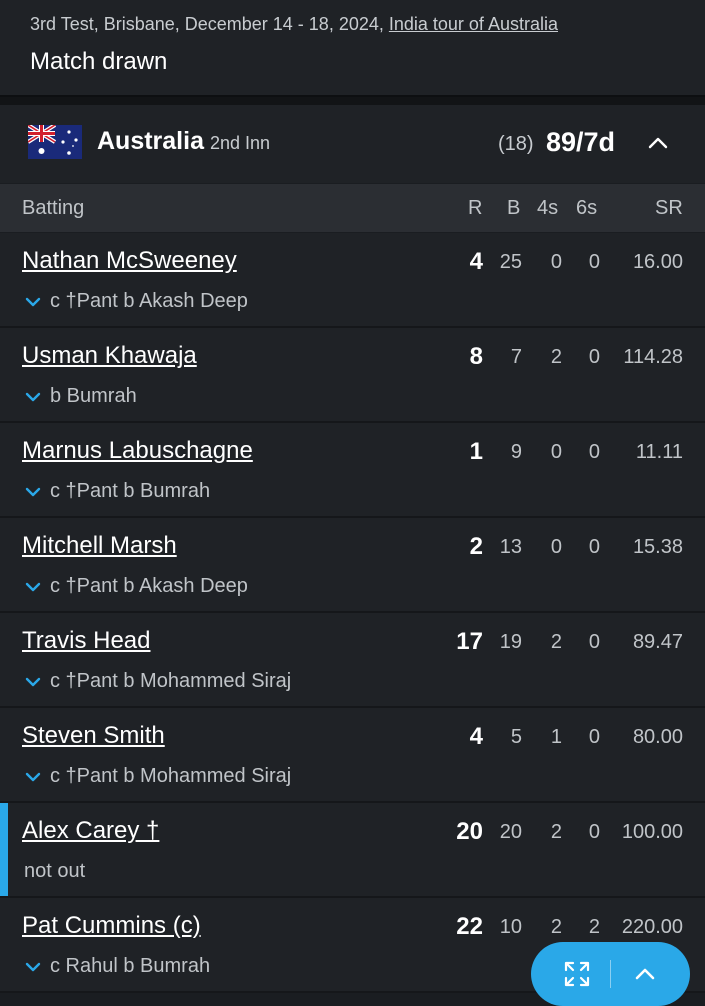 This screenshot has width=705, height=1006. I want to click on runs-value: 2, so click(476, 546).